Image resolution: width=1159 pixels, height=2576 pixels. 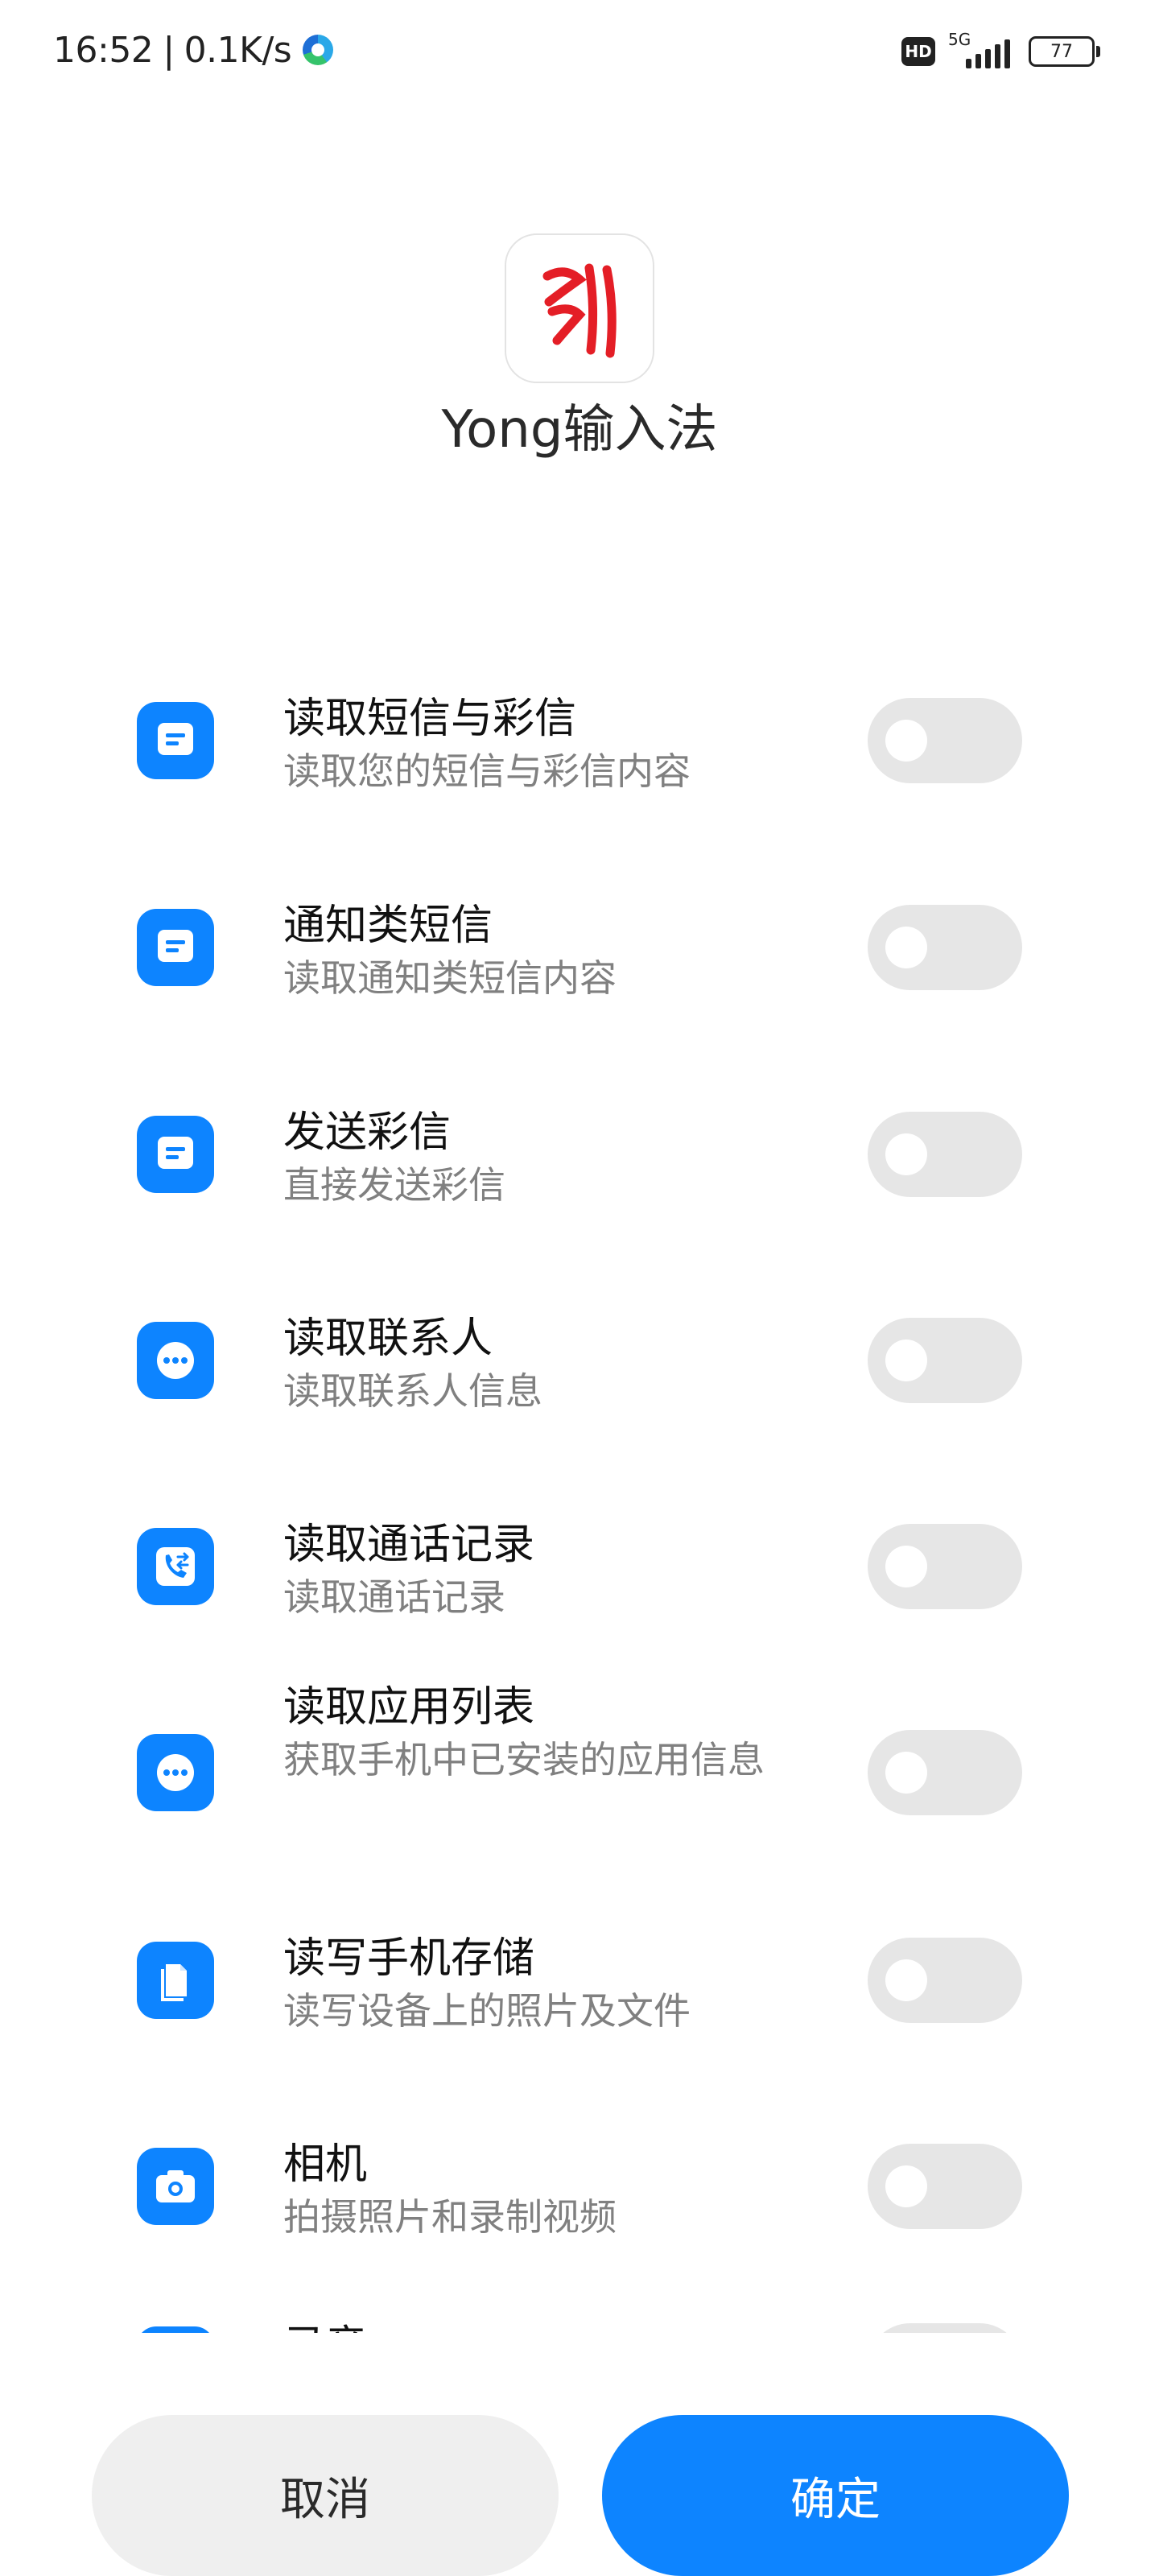 What do you see at coordinates (412, 1391) in the screenshot?
I see `permission-desc: 读取联系人信息` at bounding box center [412, 1391].